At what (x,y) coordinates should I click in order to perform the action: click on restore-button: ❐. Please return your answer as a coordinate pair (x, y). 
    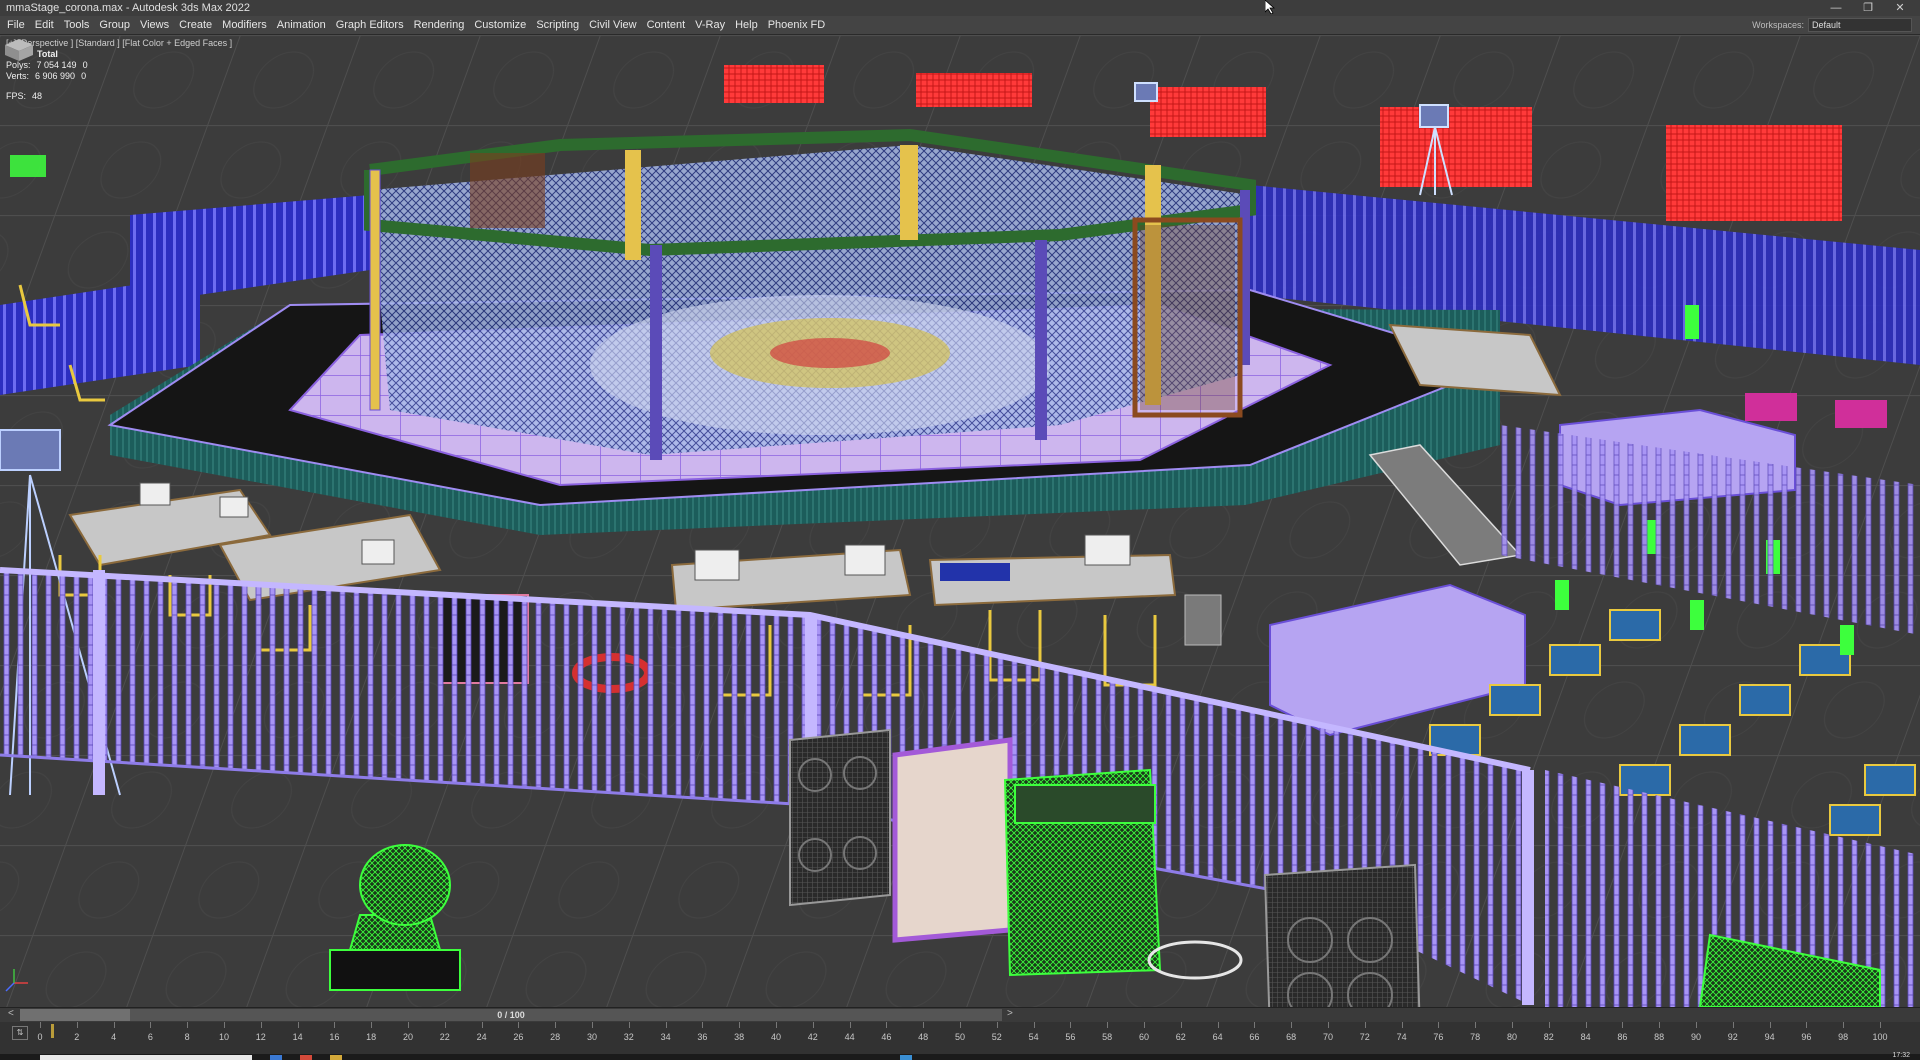
    Looking at the image, I should click on (1868, 8).